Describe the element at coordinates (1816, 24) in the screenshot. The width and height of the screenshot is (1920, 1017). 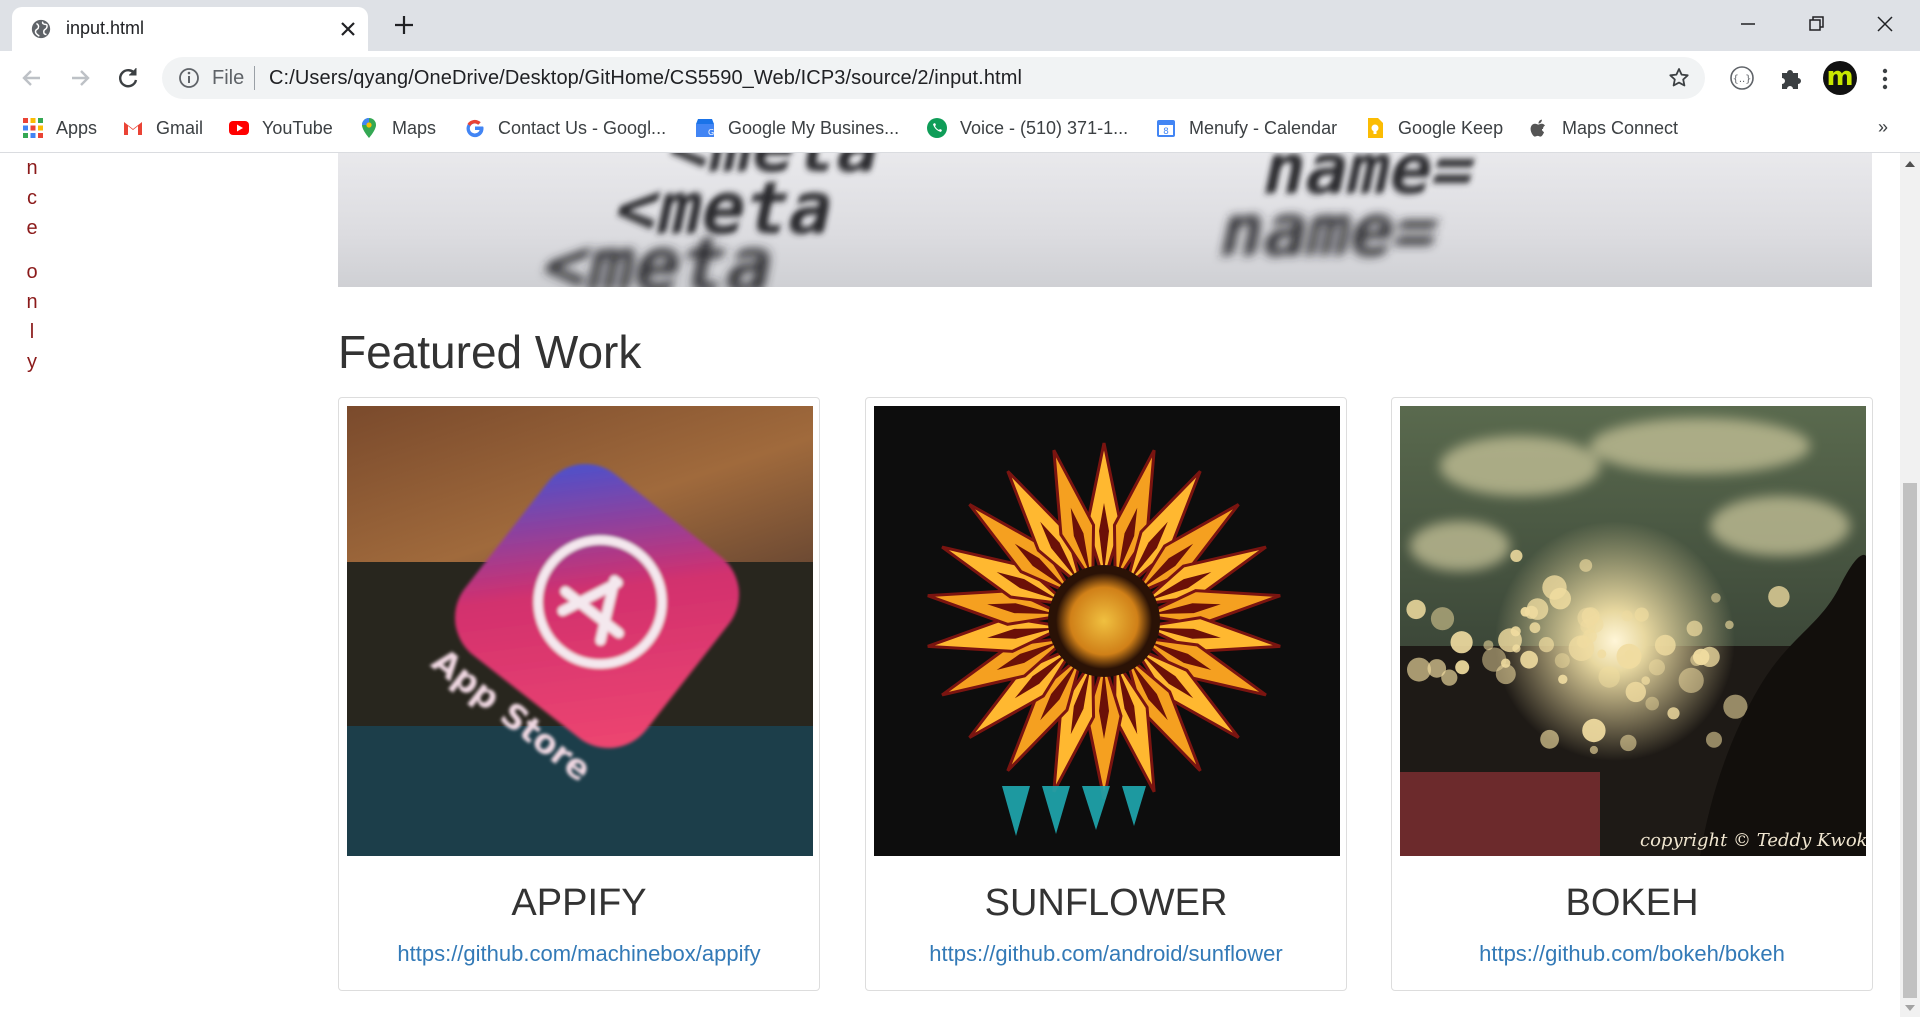
I see `restore-icon` at that location.